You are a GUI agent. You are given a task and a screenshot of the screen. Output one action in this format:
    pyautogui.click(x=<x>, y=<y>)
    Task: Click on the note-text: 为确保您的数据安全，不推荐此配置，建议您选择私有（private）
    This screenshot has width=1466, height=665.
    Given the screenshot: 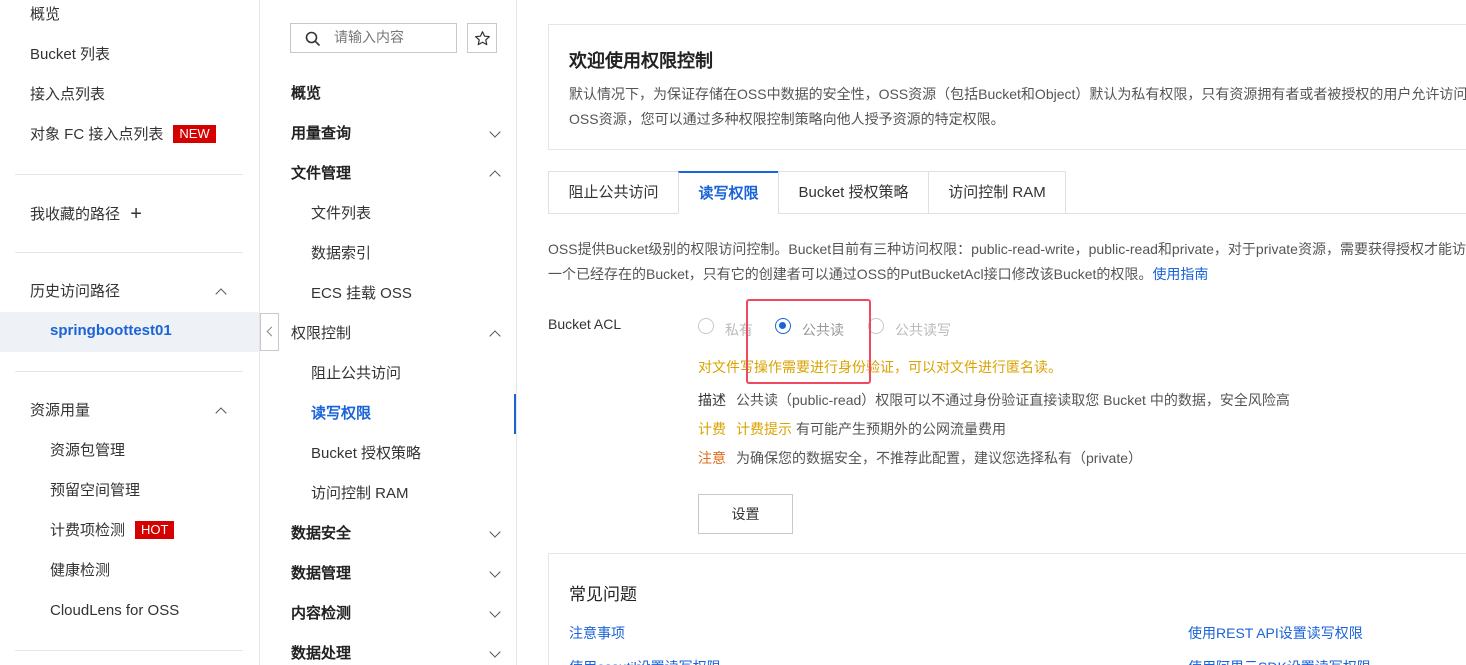 What is the action you would take?
    pyautogui.click(x=939, y=458)
    